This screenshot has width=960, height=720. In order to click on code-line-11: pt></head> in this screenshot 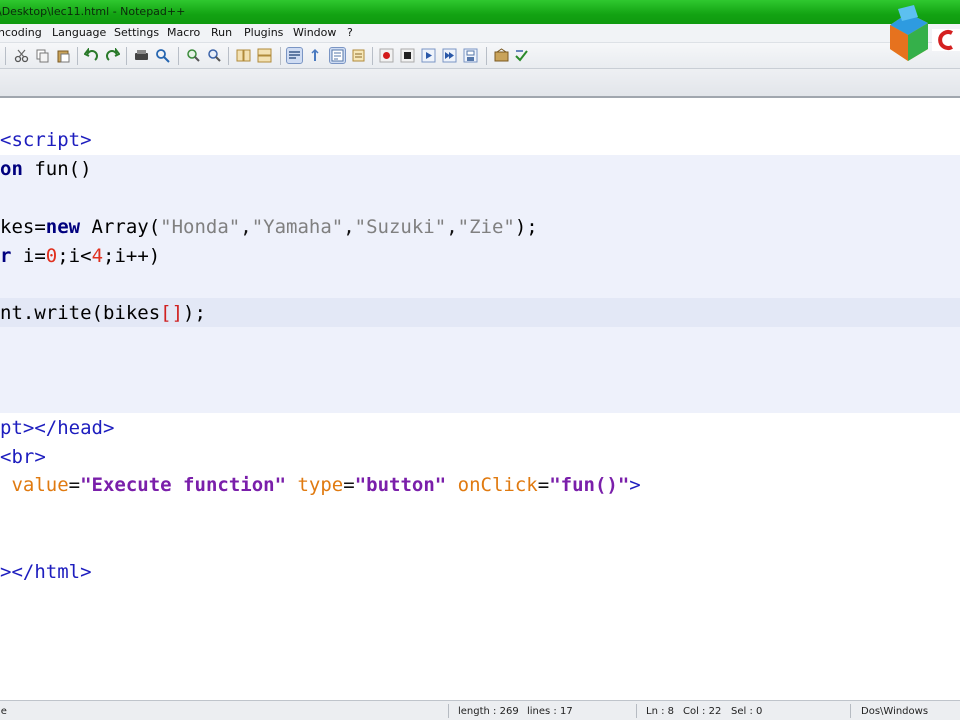, I will do `click(57, 428)`.